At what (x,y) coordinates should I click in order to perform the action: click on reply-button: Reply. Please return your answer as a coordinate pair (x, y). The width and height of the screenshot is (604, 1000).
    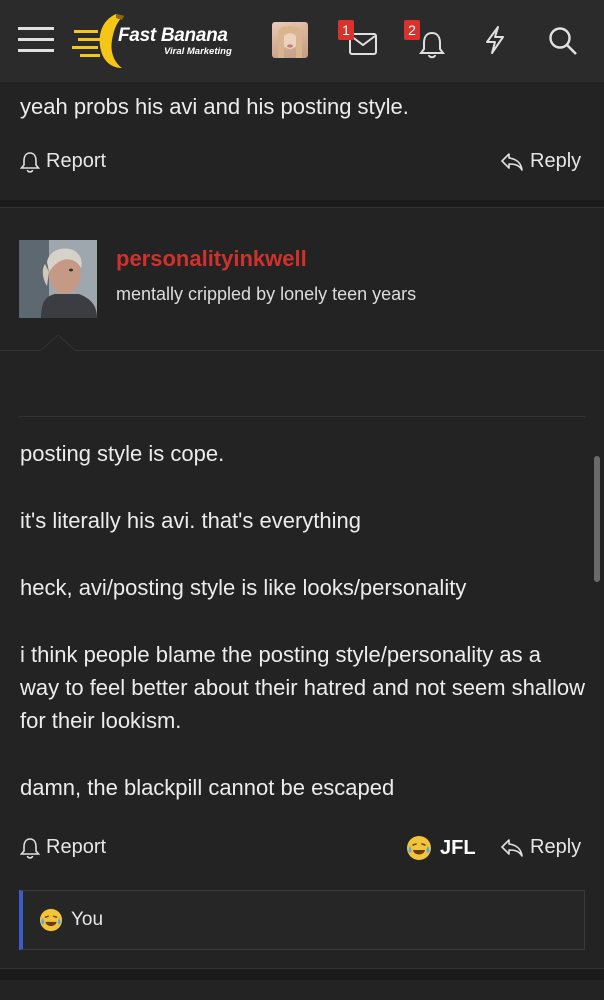
    Looking at the image, I should click on (540, 847).